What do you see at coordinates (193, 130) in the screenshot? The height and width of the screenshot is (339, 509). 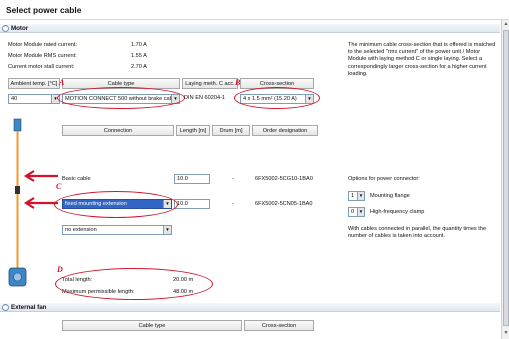 I see `length-header: Length [m]` at bounding box center [193, 130].